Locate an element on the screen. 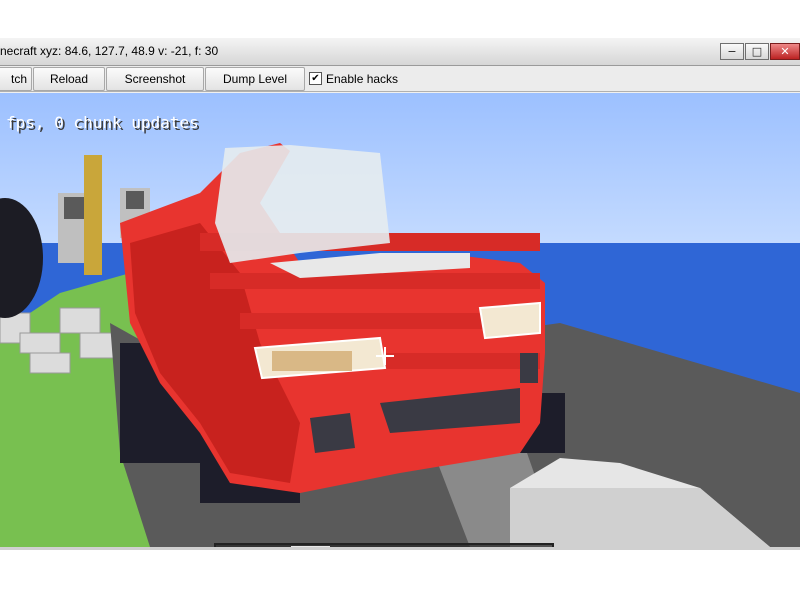 This screenshot has width=800, height=600. hud-fps-text: fps, 0 chunk updates is located at coordinates (102, 122).